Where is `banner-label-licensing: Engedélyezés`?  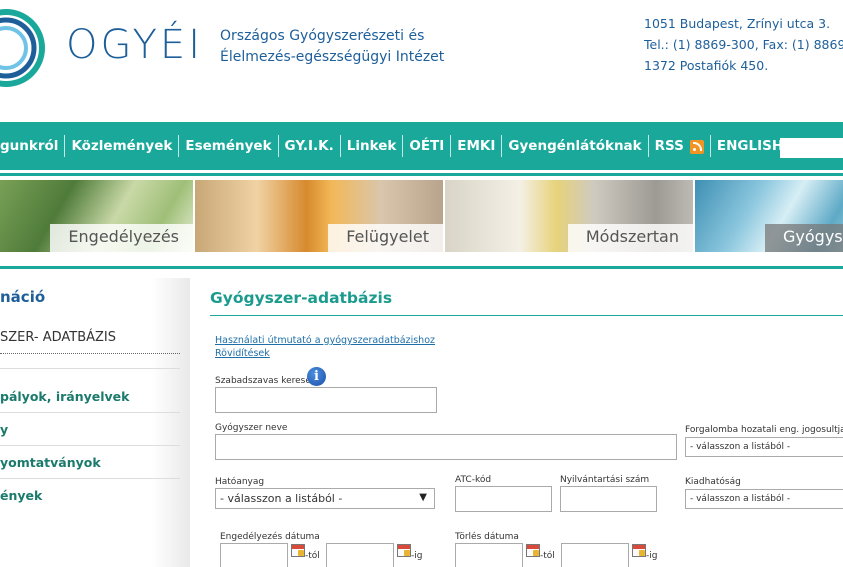
banner-label-licensing: Engedélyezés is located at coordinates (121, 238).